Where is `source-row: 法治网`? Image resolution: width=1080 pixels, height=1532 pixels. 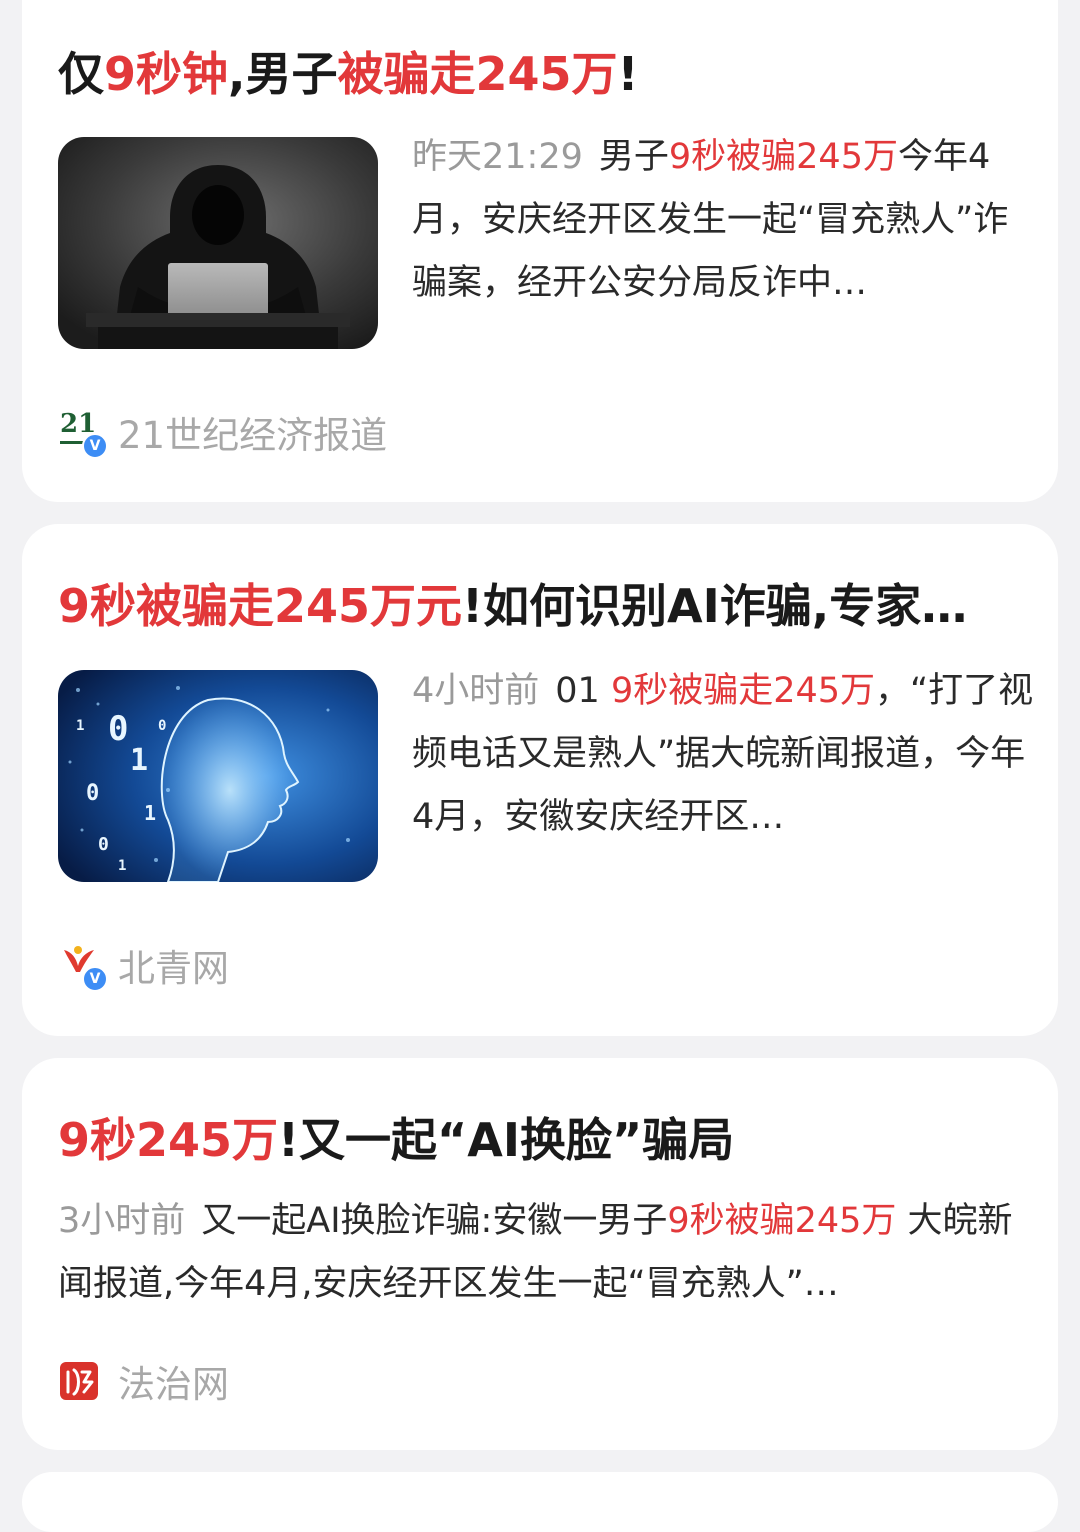
source-row: 法治网 is located at coordinates (143, 1381).